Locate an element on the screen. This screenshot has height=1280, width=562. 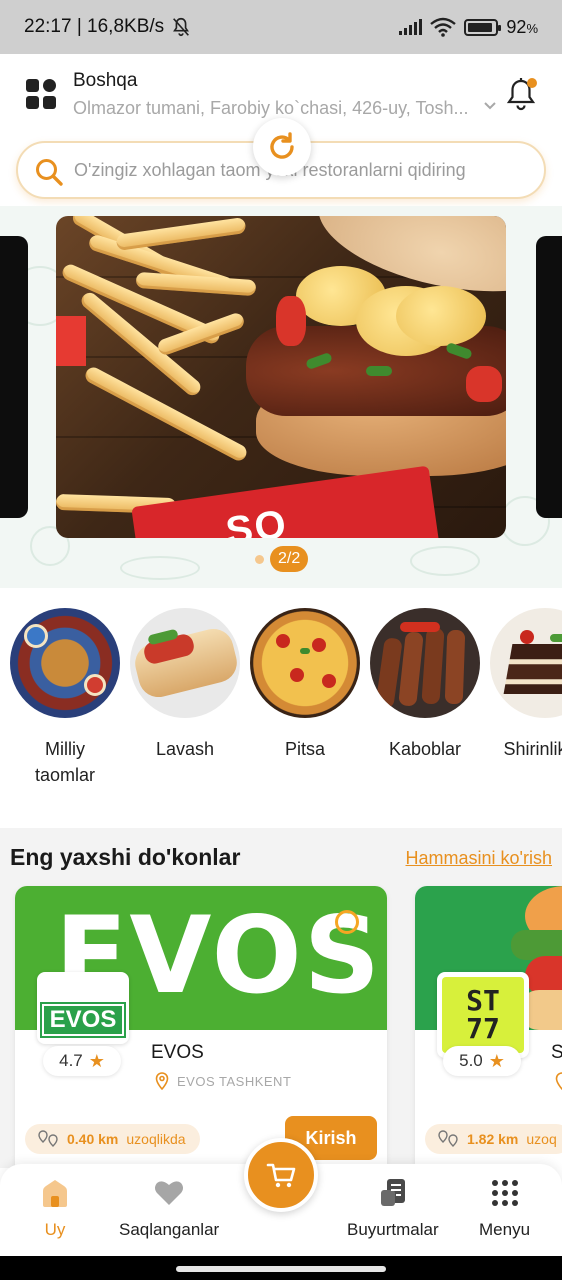
category-label: Milliy taomlar is located at coordinates (65, 762).